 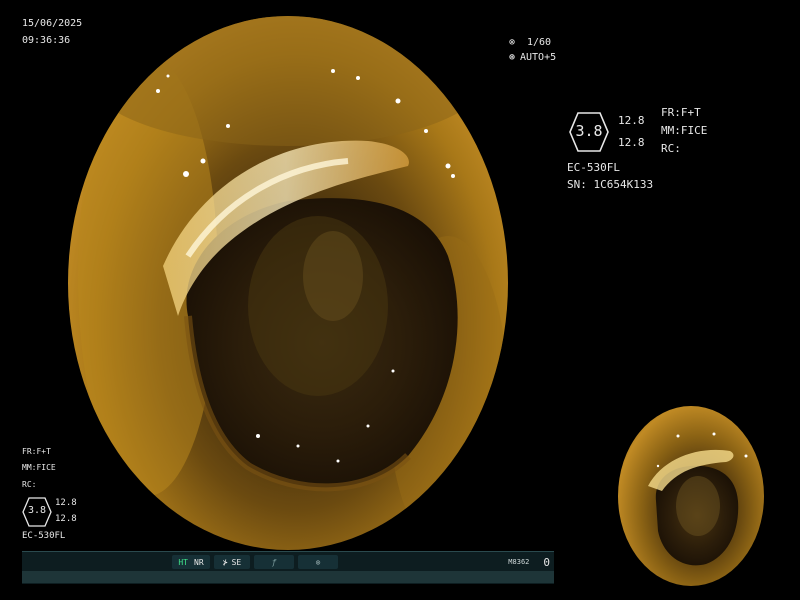 I want to click on auto-icon: ⊛, so click(x=512, y=57).